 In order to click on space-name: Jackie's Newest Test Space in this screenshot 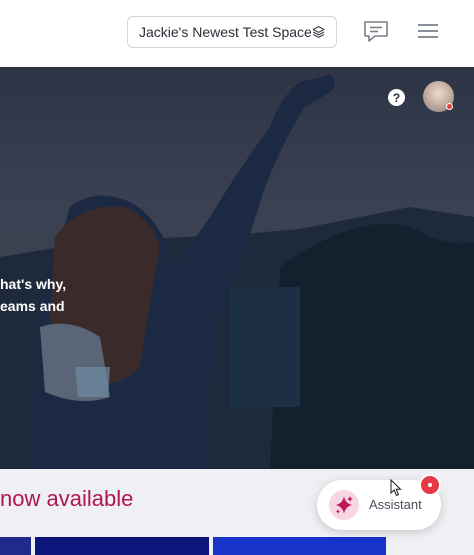, I will do `click(225, 32)`.